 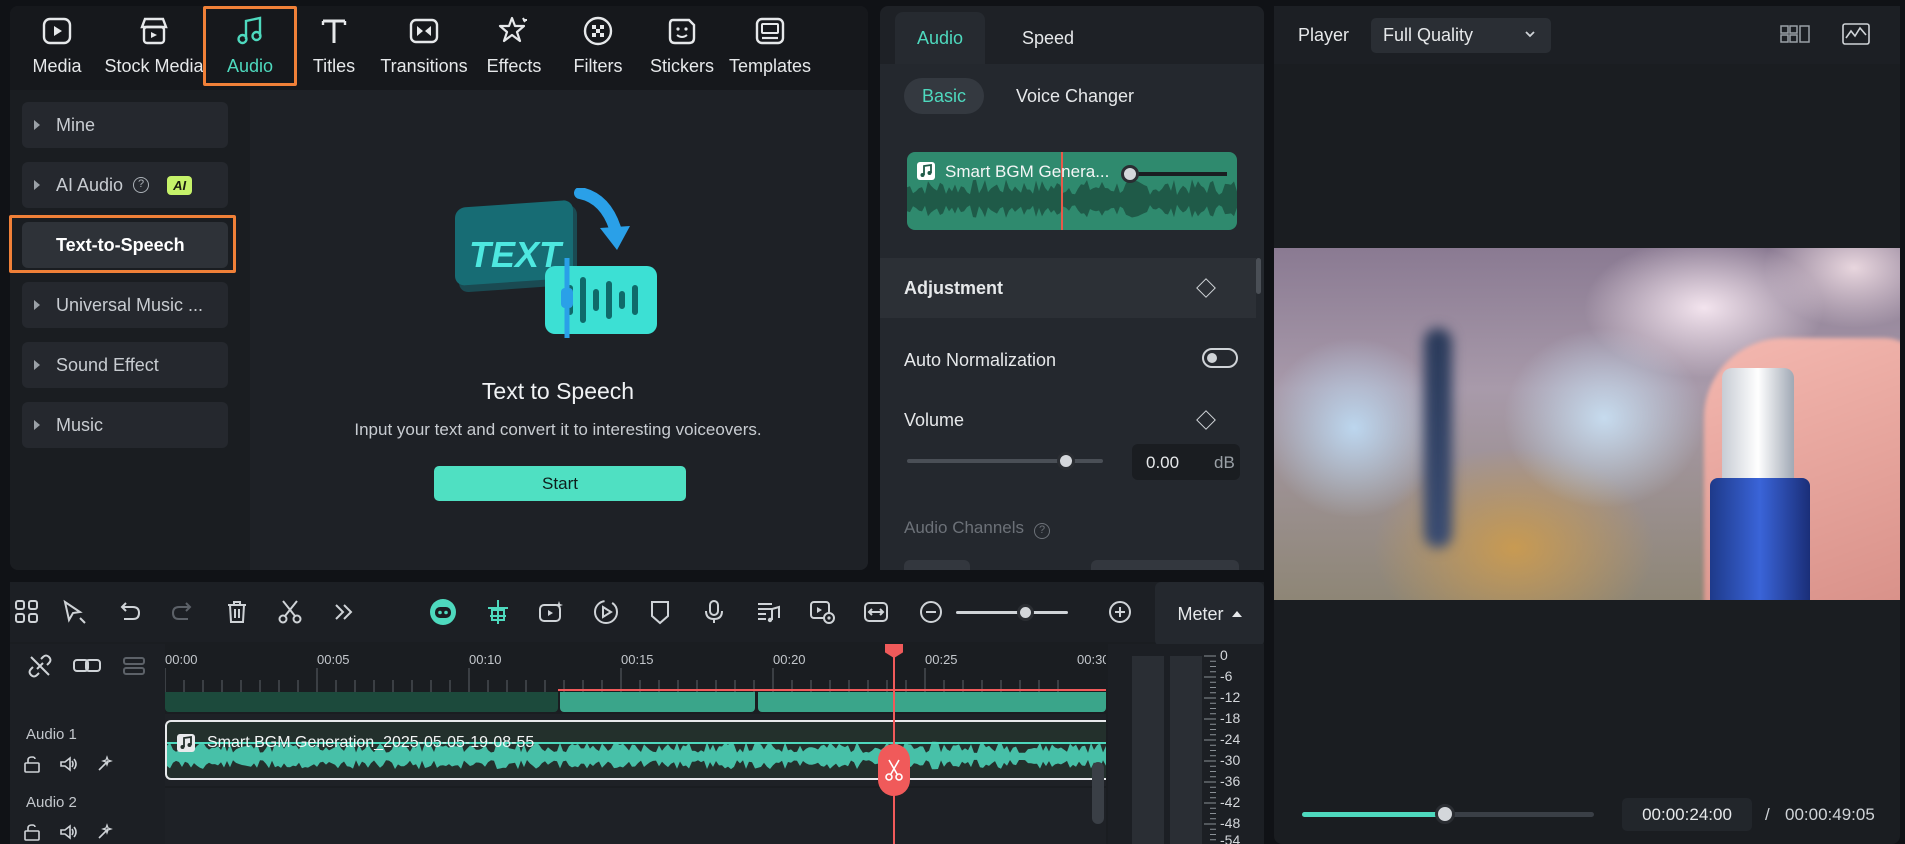 What do you see at coordinates (180, 185) in the screenshot?
I see `ai-badge: AI` at bounding box center [180, 185].